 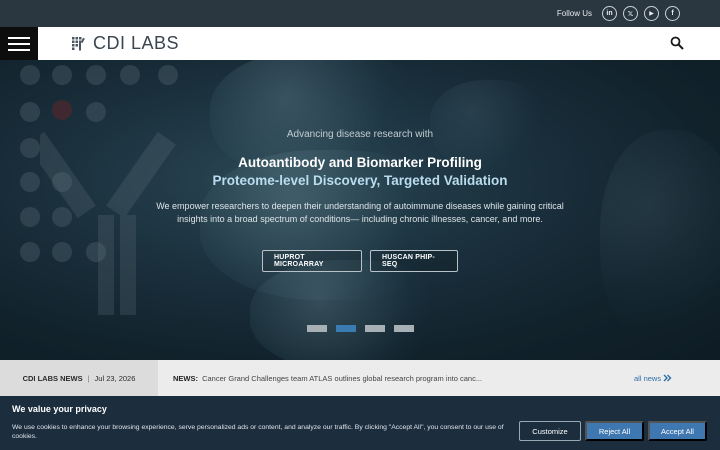 What do you see at coordinates (677, 43) in the screenshot?
I see `search-icon` at bounding box center [677, 43].